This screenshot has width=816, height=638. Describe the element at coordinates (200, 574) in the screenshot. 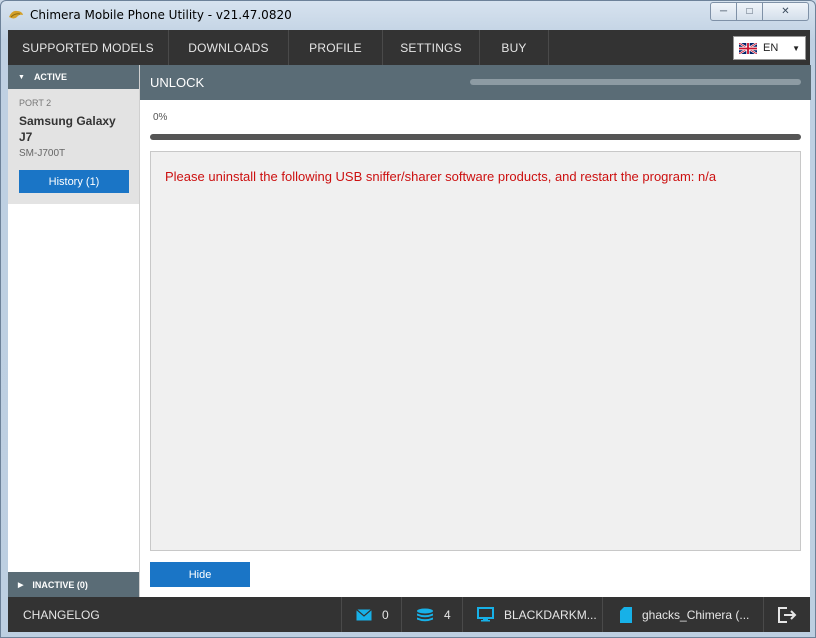

I see `hide-button: Hide` at that location.